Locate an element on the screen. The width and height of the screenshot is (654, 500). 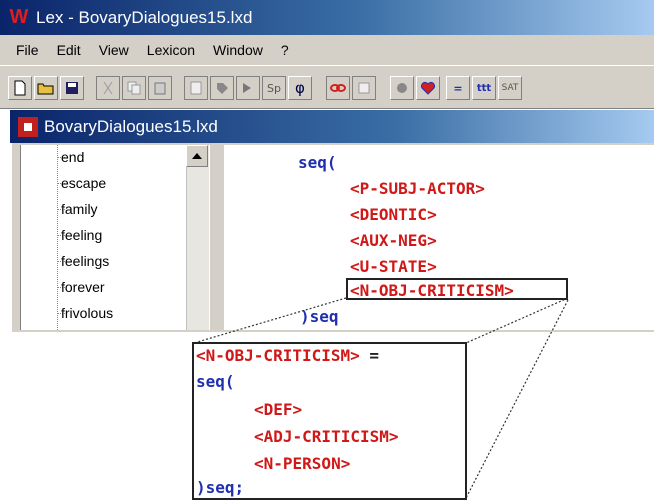
callout-seq-close: )seq; is located at coordinates (220, 487).